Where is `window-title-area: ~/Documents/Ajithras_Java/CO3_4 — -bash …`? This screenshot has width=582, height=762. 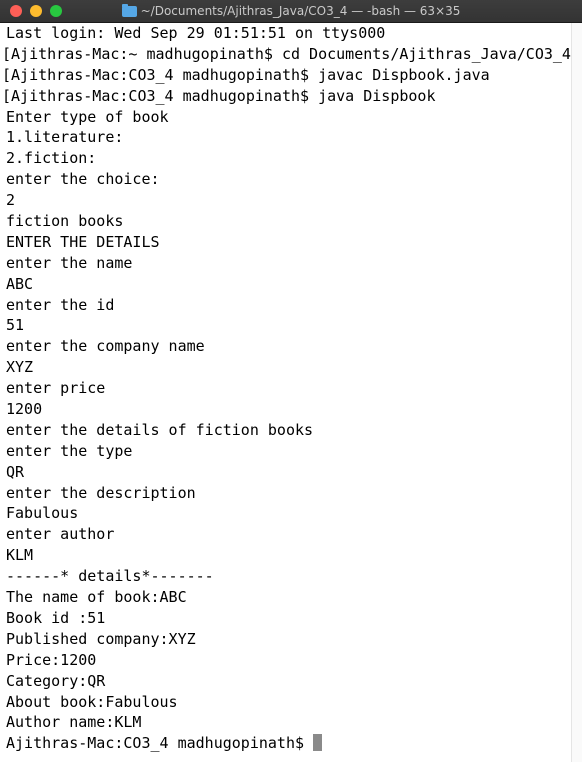
window-title-area: ~/Documents/Ajithras_Java/CO3_4 — -bash … is located at coordinates (291, 11).